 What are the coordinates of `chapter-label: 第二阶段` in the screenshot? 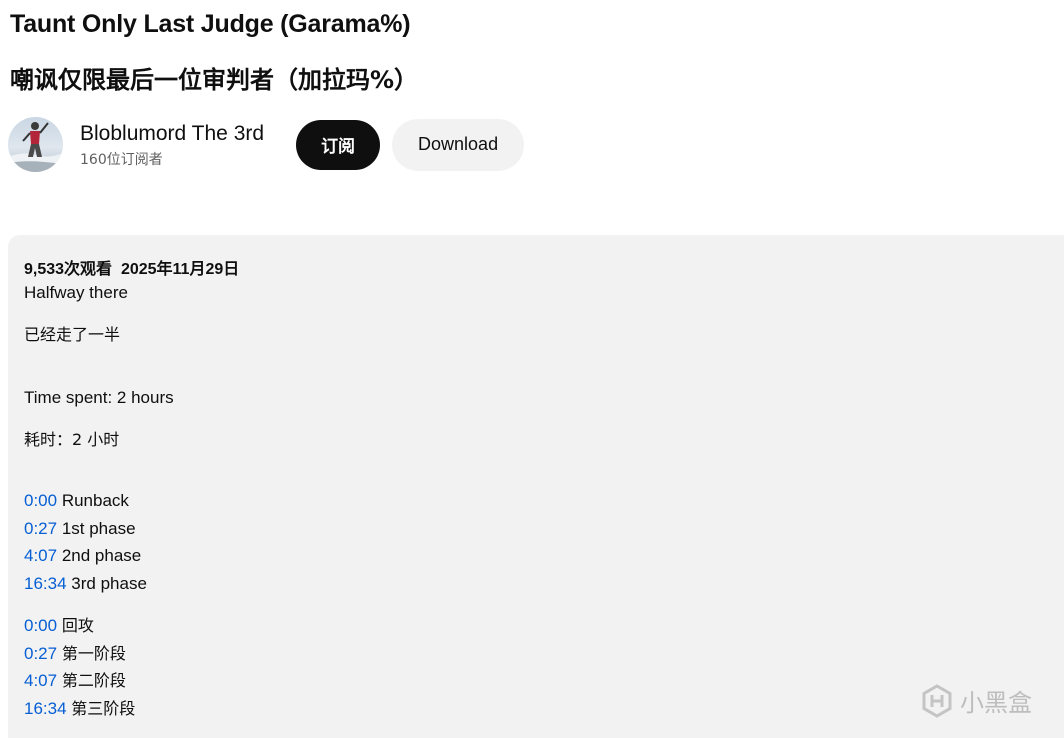 It's located at (93, 680).